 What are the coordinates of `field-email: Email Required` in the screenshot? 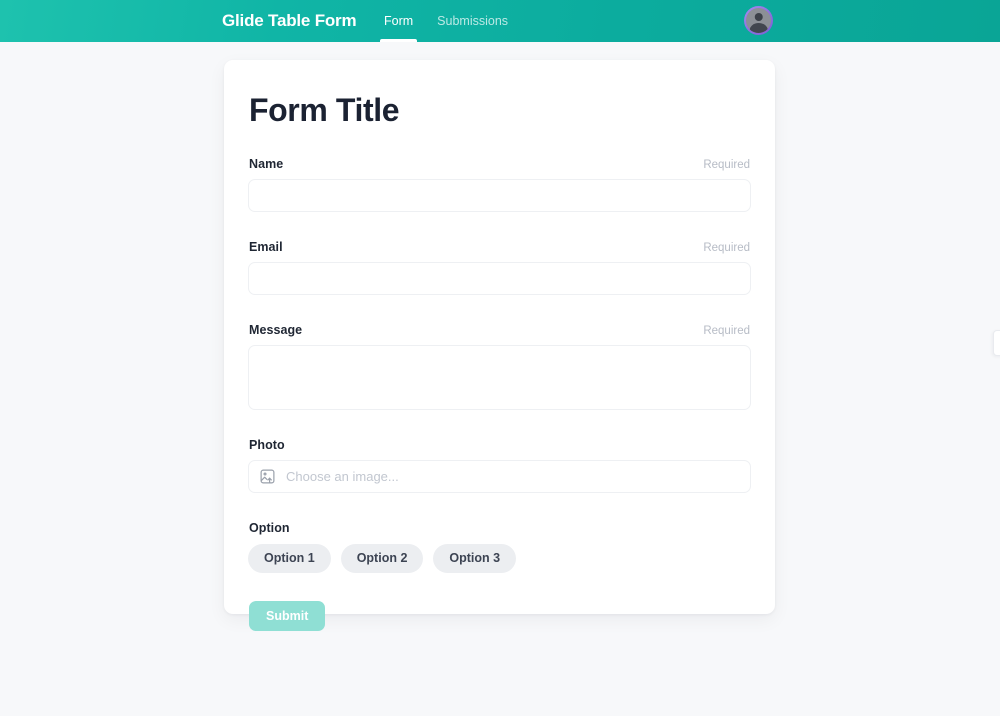 It's located at (499, 267).